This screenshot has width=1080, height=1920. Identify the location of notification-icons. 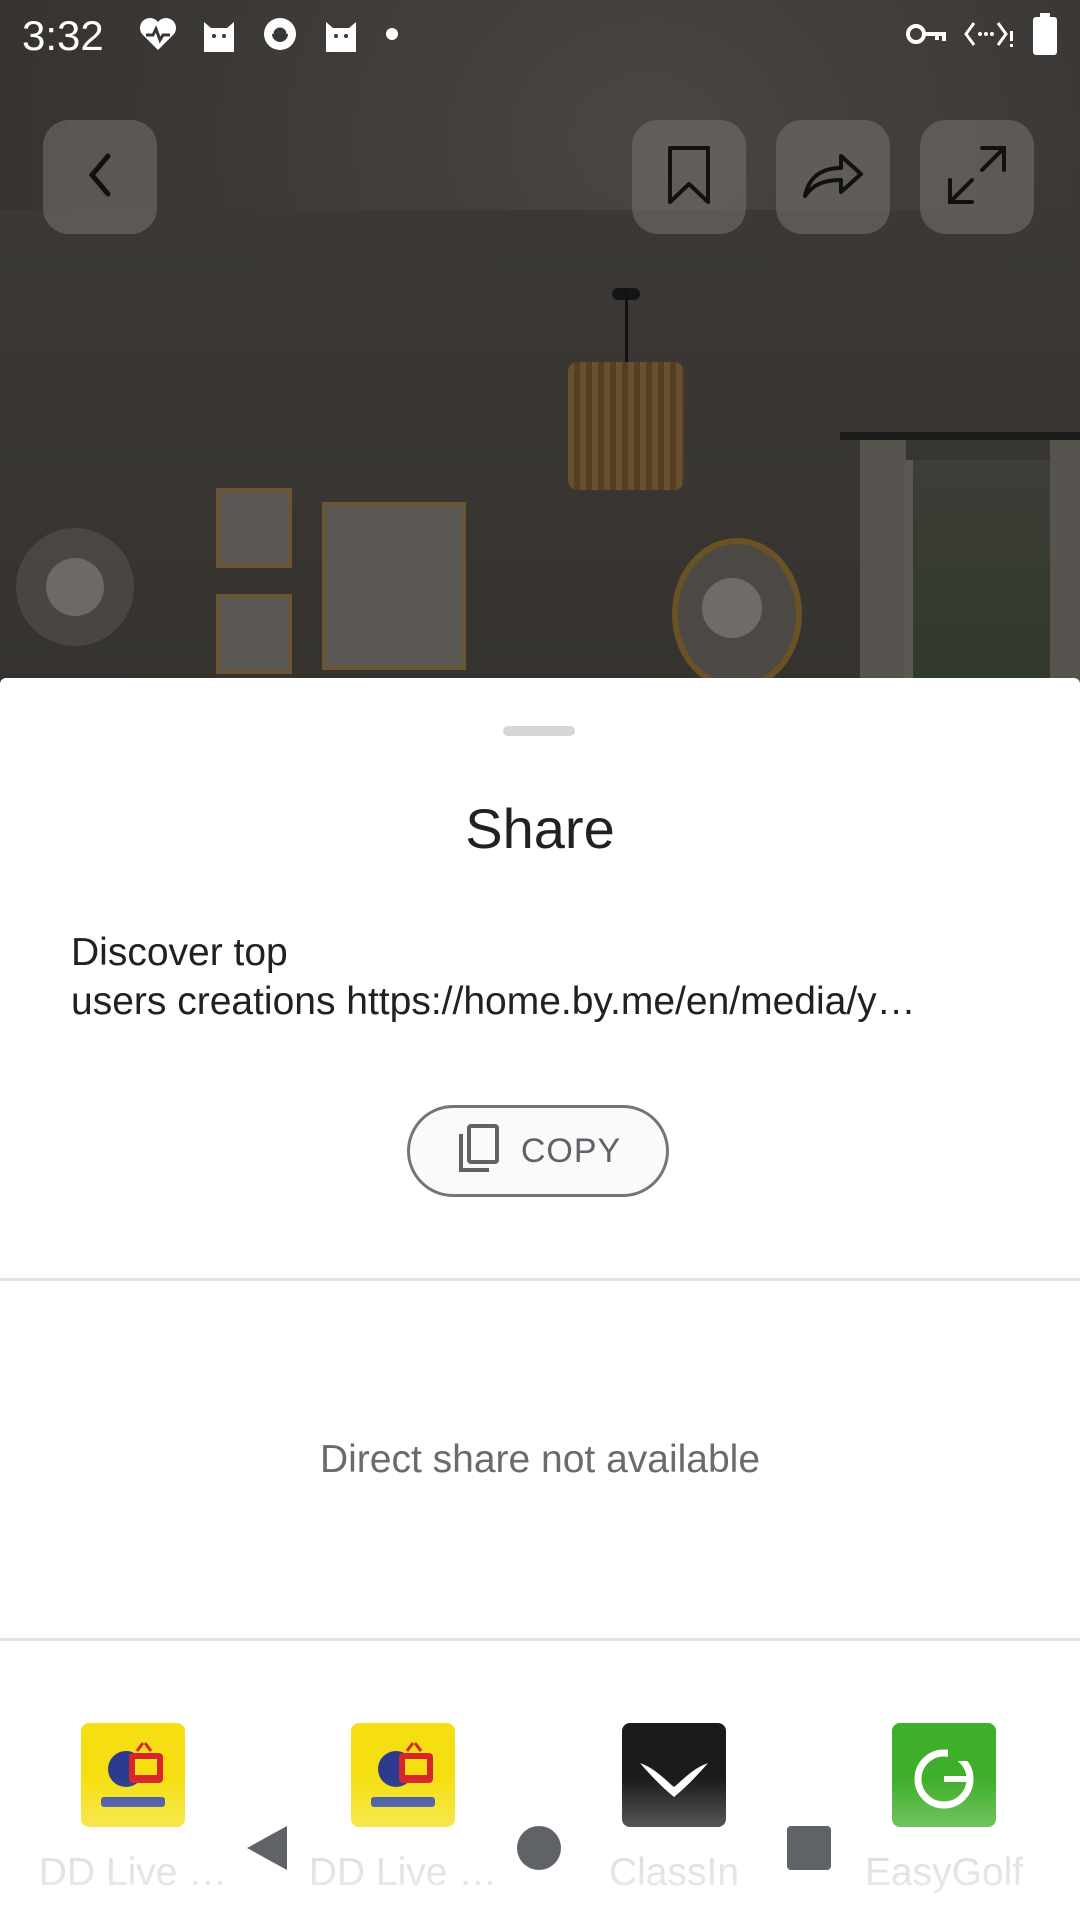
(270, 36).